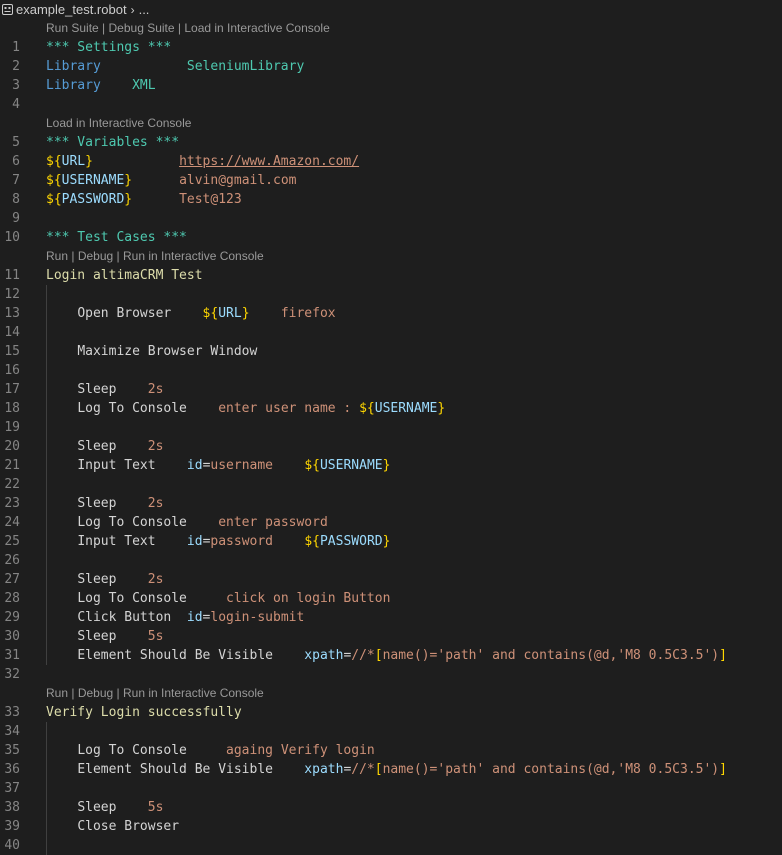  What do you see at coordinates (391, 389) in the screenshot?
I see `code-line: 17 Sleep 2s` at bounding box center [391, 389].